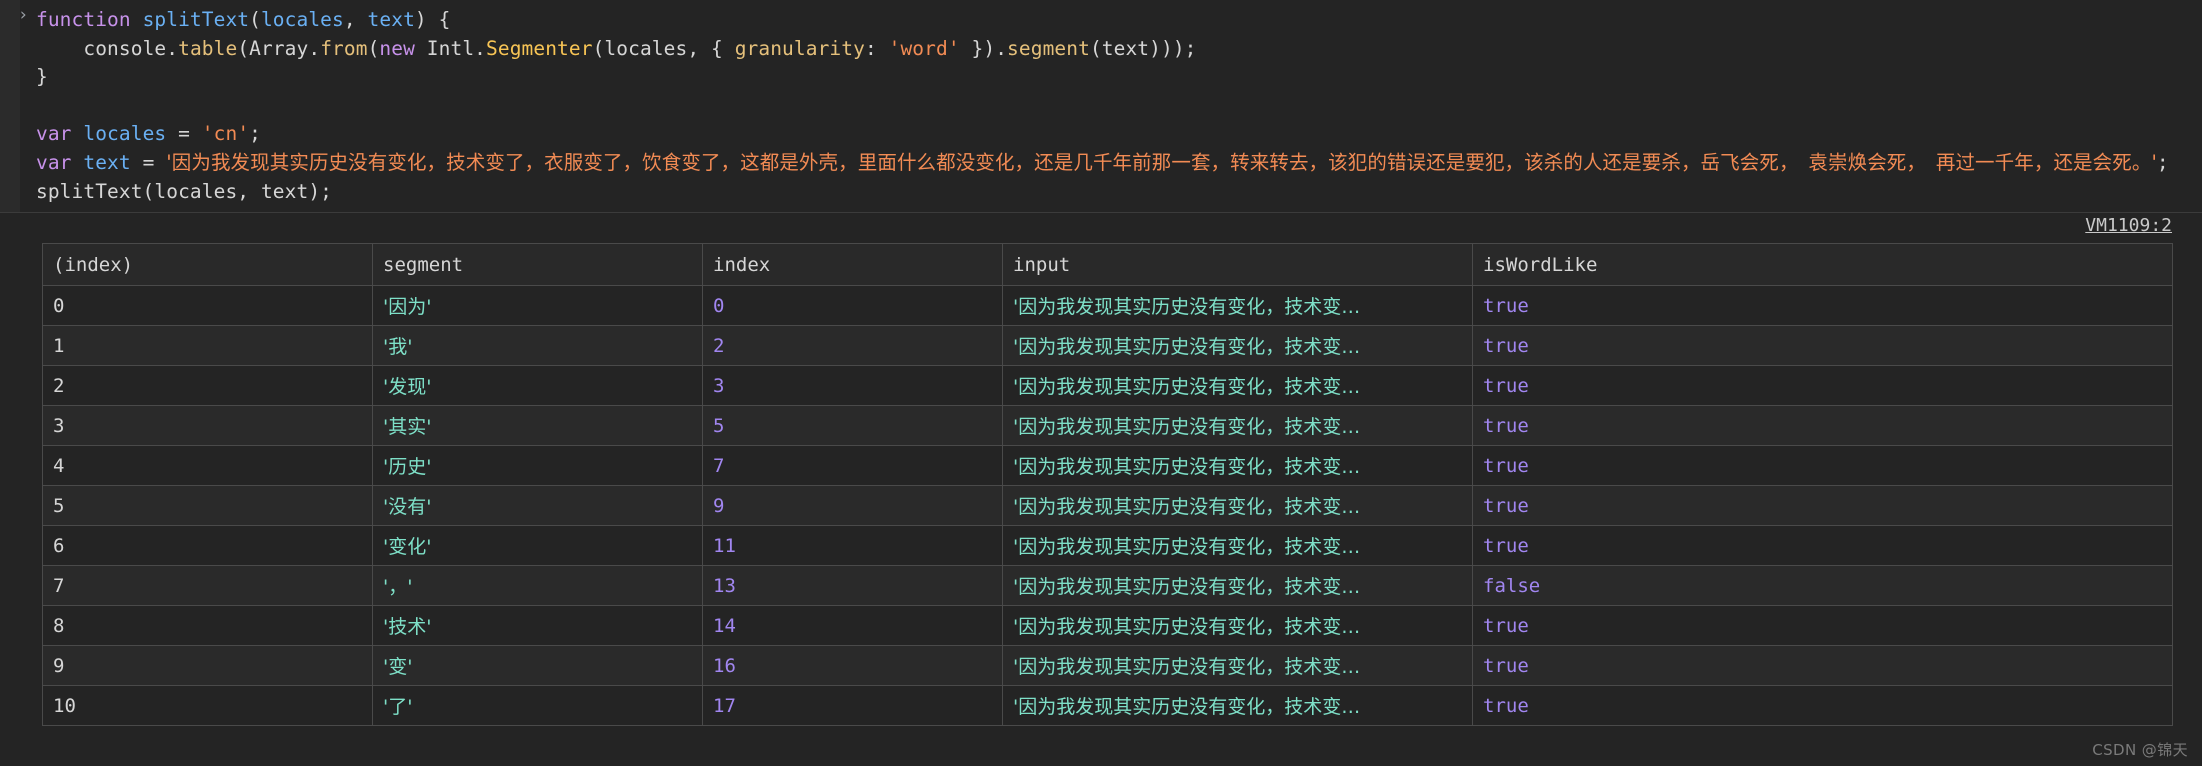  I want to click on paren-3: (, so click(373, 48).